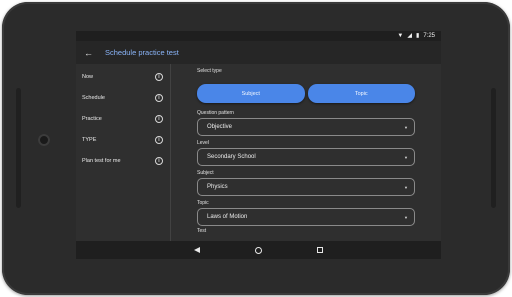  Describe the element at coordinates (123, 118) in the screenshot. I see `sidebar-item-practice: Practice i` at that location.